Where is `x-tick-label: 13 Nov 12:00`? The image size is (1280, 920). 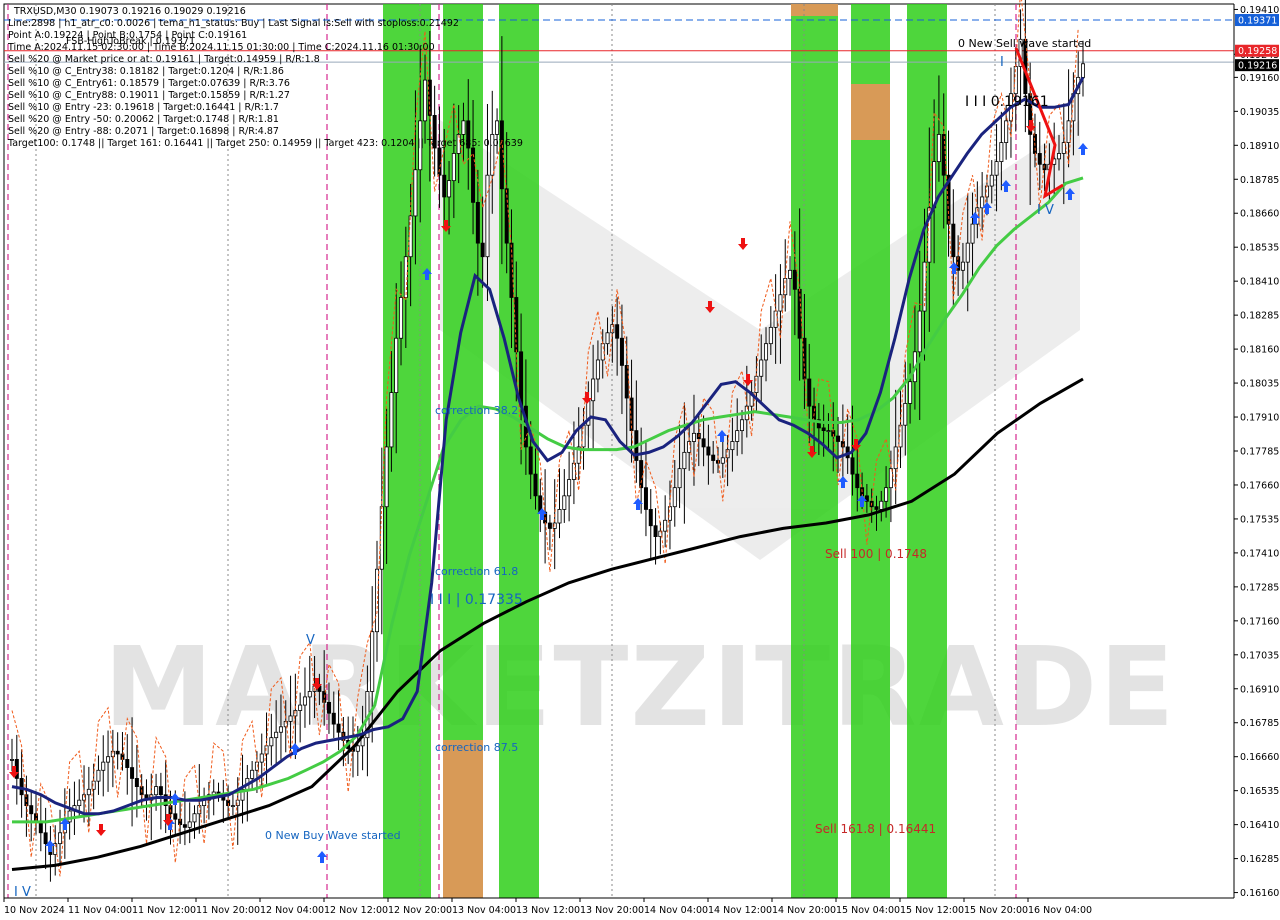
x-tick-label: 13 Nov 12:00 is located at coordinates (548, 910).